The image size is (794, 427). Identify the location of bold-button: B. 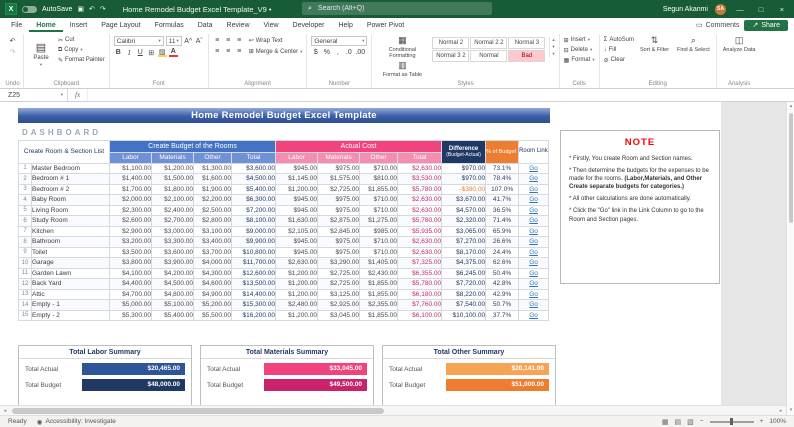
(118, 52).